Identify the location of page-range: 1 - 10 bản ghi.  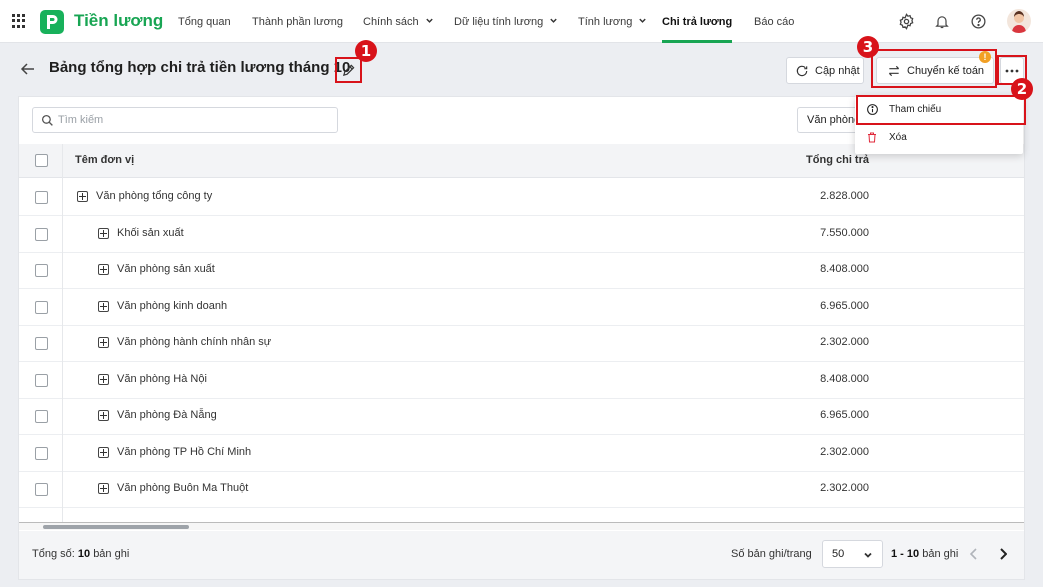
(924, 554).